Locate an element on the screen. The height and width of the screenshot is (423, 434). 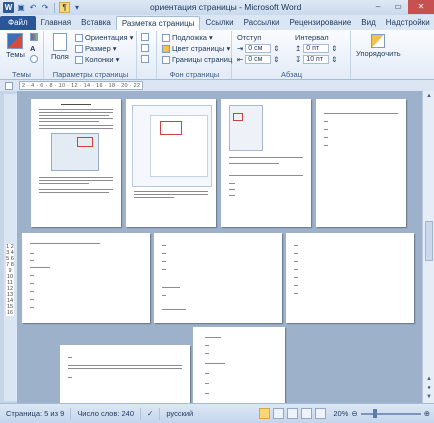
zoom-in-icon: ⊕ is located at coordinates (427, 413).